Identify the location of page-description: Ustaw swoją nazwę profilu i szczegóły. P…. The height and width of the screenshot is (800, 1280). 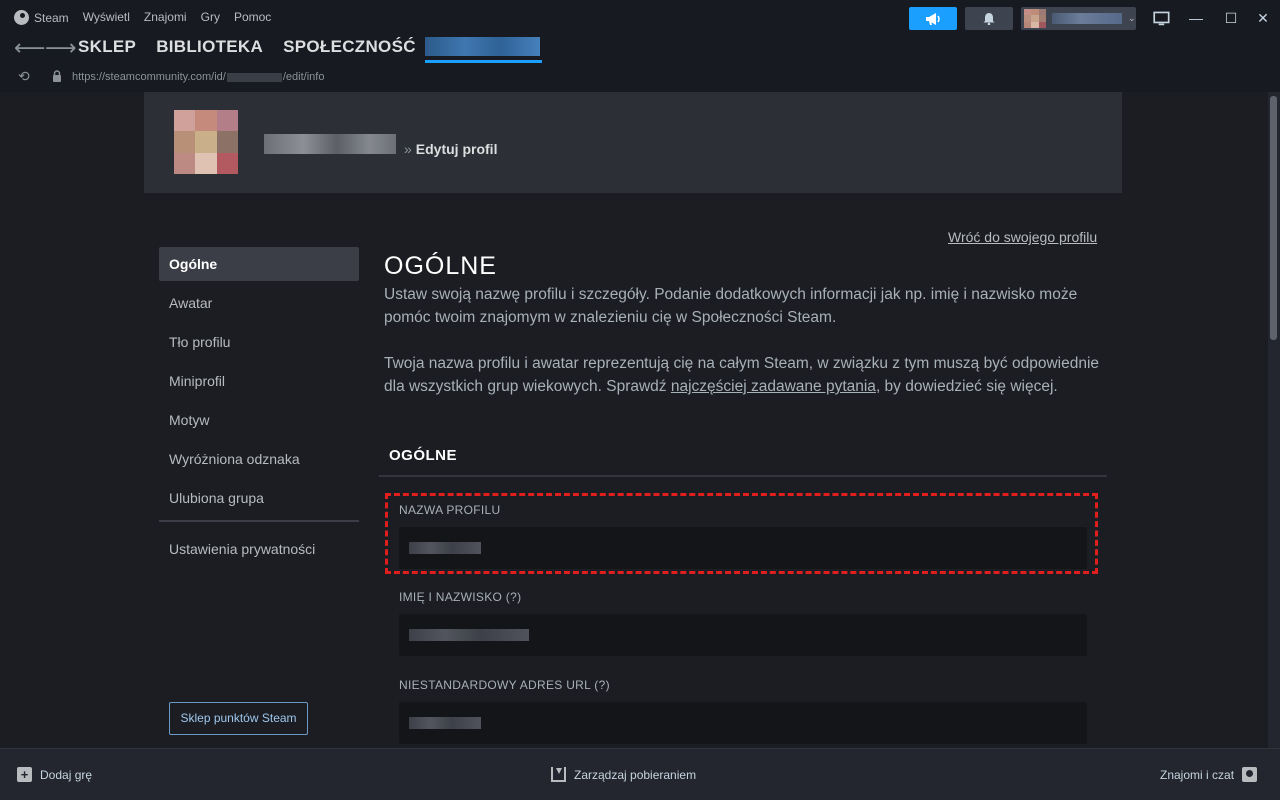
(744, 340).